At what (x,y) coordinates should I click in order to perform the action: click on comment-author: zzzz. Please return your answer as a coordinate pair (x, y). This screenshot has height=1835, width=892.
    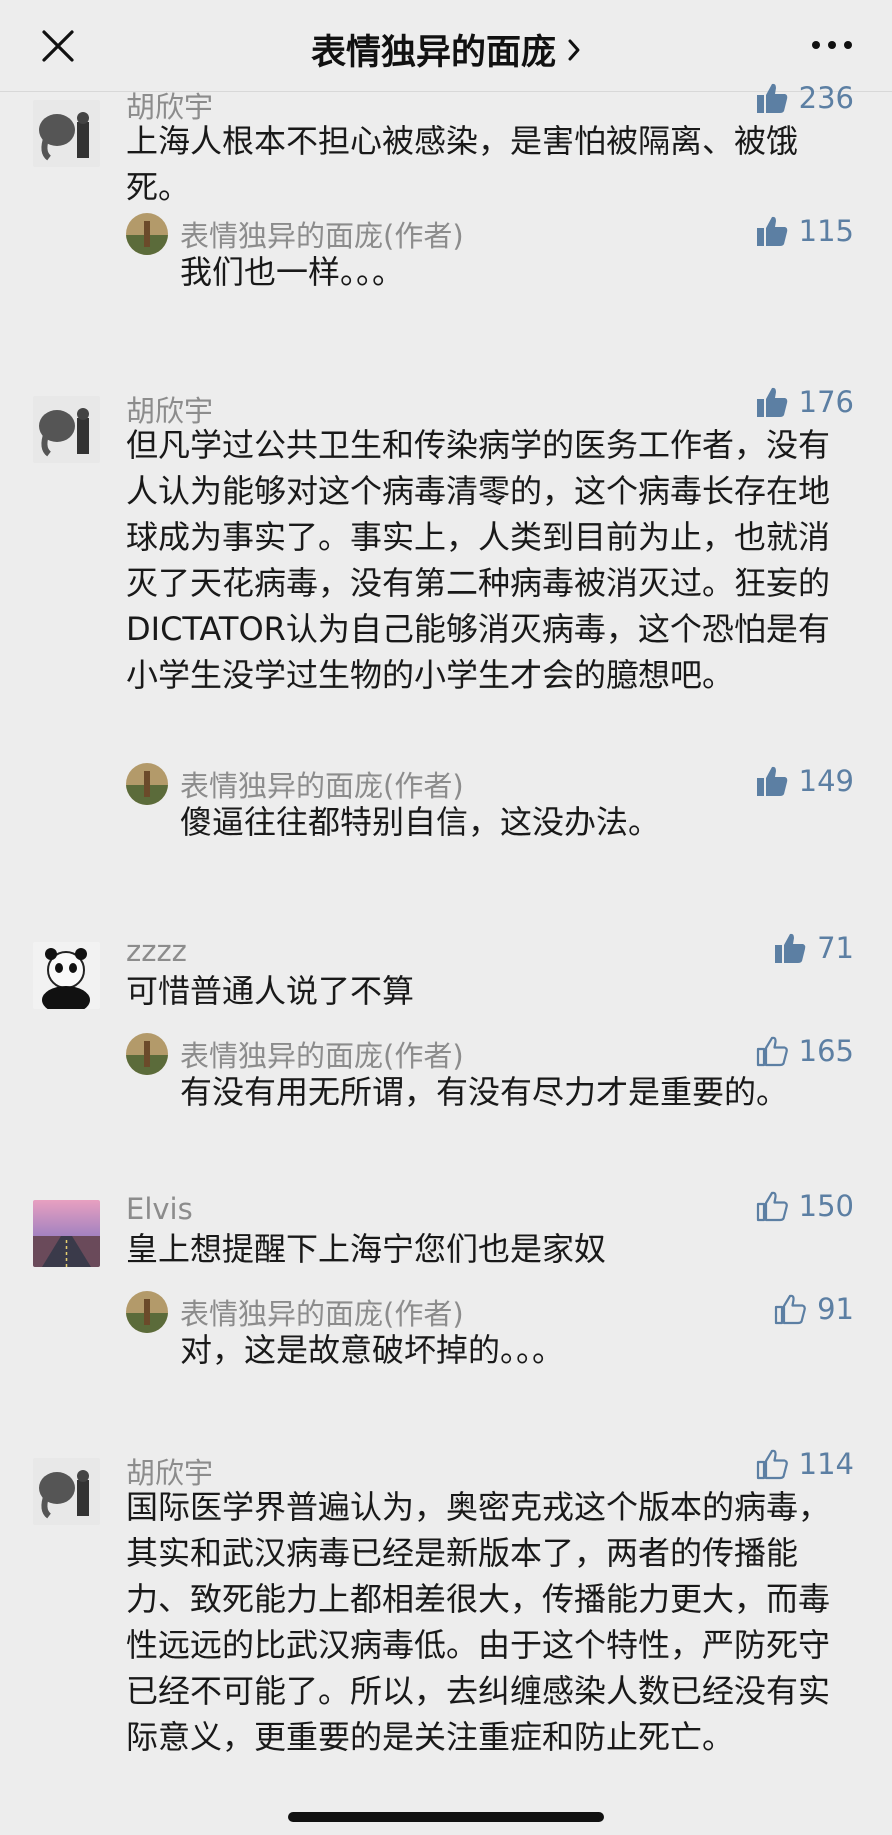
    Looking at the image, I should click on (156, 951).